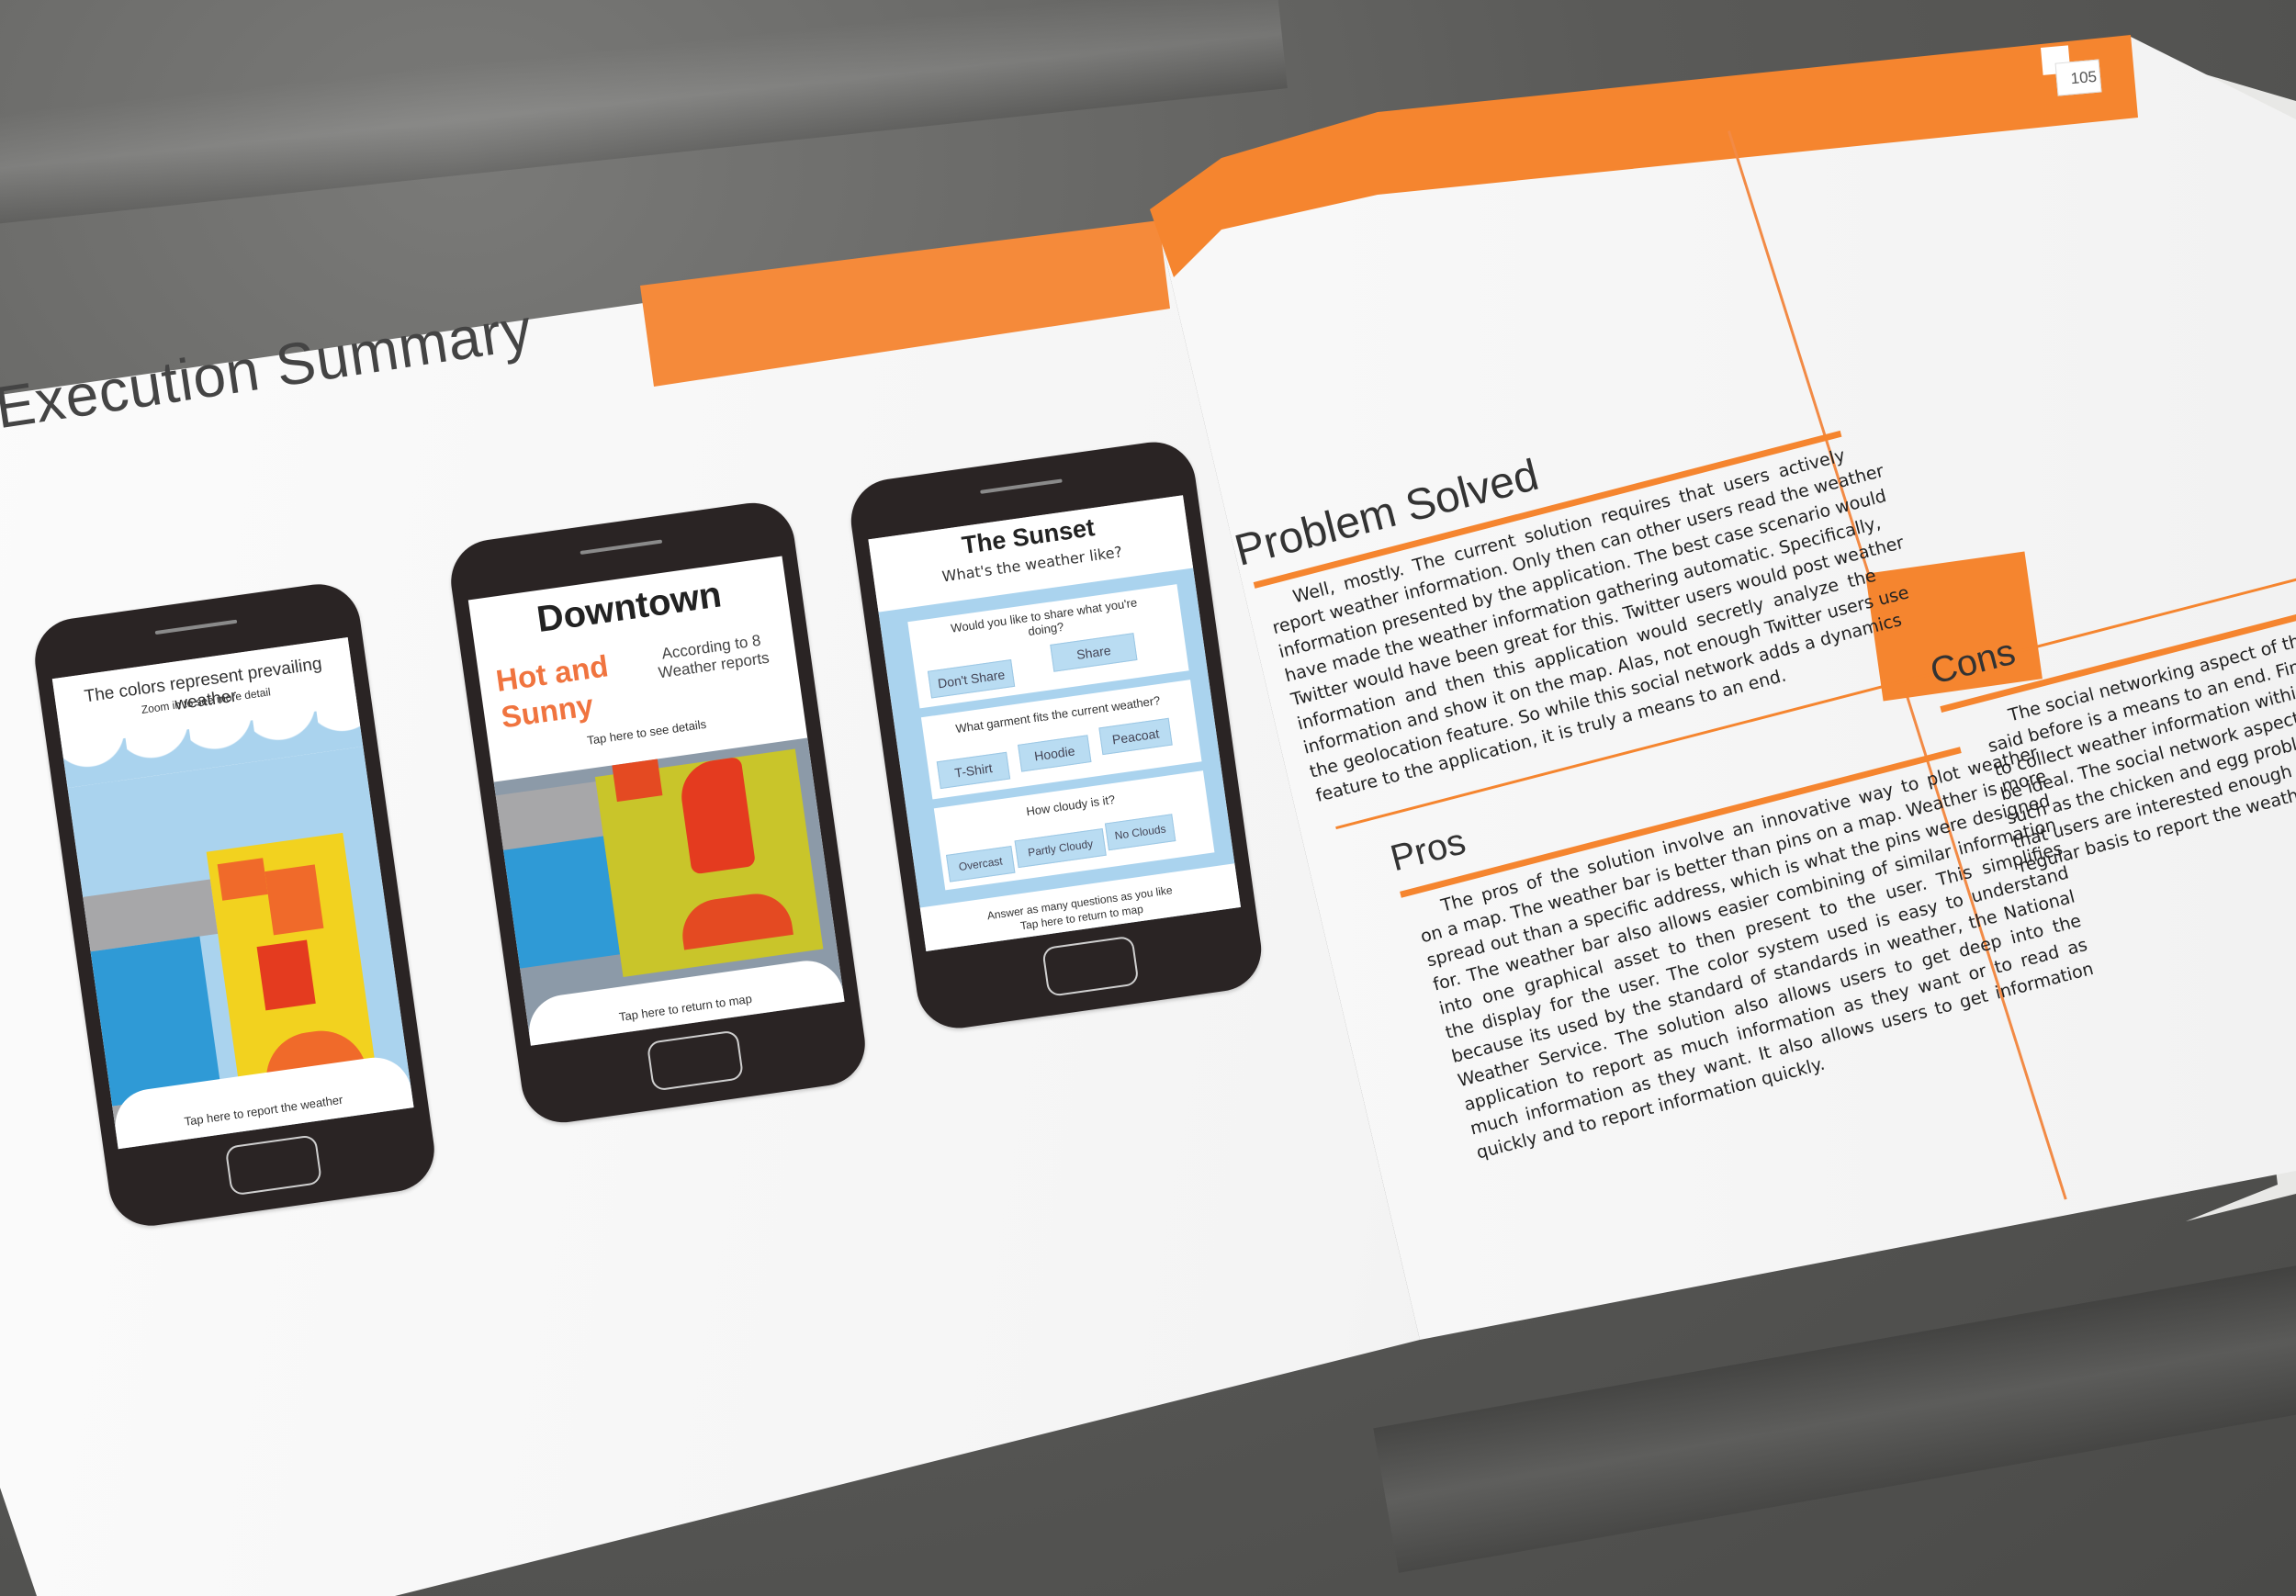 Image resolution: width=2296 pixels, height=1596 pixels. I want to click on peacoat-button: Peacoat, so click(1135, 736).